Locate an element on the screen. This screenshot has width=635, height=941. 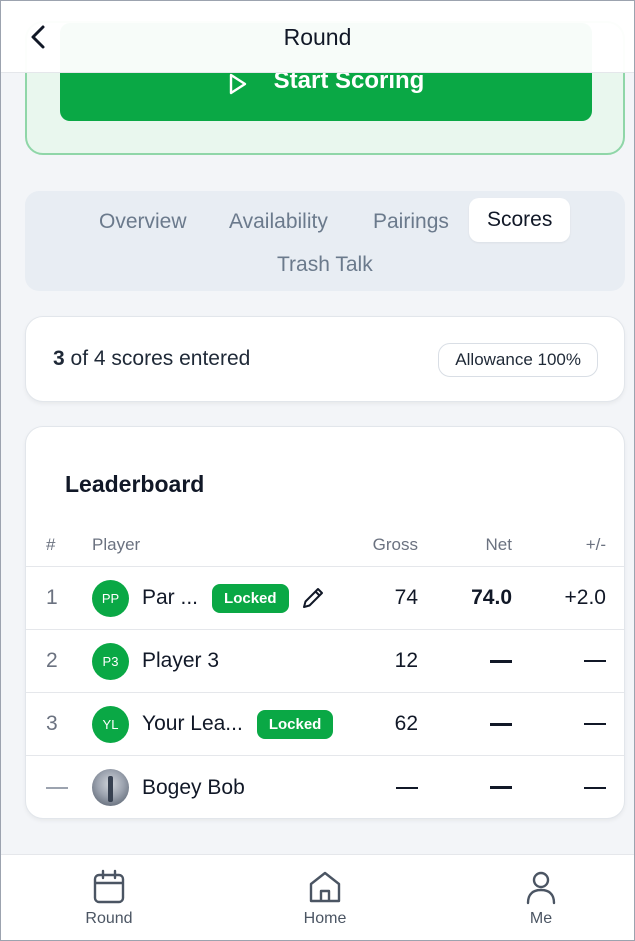
scores-summary-card: 3 of 4 scores entered Allowance 100% is located at coordinates (325, 359).